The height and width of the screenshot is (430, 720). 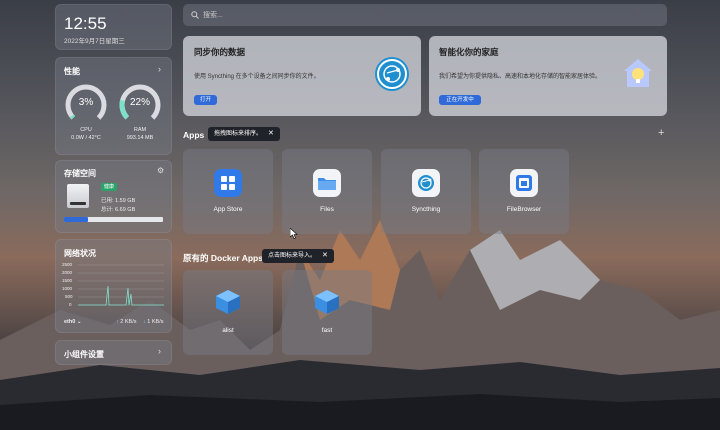 What do you see at coordinates (228, 209) in the screenshot?
I see `app-label: App Store` at bounding box center [228, 209].